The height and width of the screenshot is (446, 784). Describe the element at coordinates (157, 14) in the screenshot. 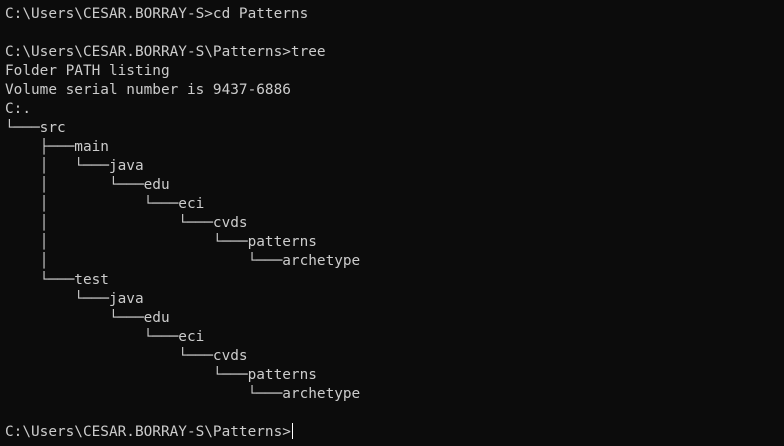

I see `command-line-cd: C:\Users\CESAR.BORRAY-S>cd Patterns` at that location.